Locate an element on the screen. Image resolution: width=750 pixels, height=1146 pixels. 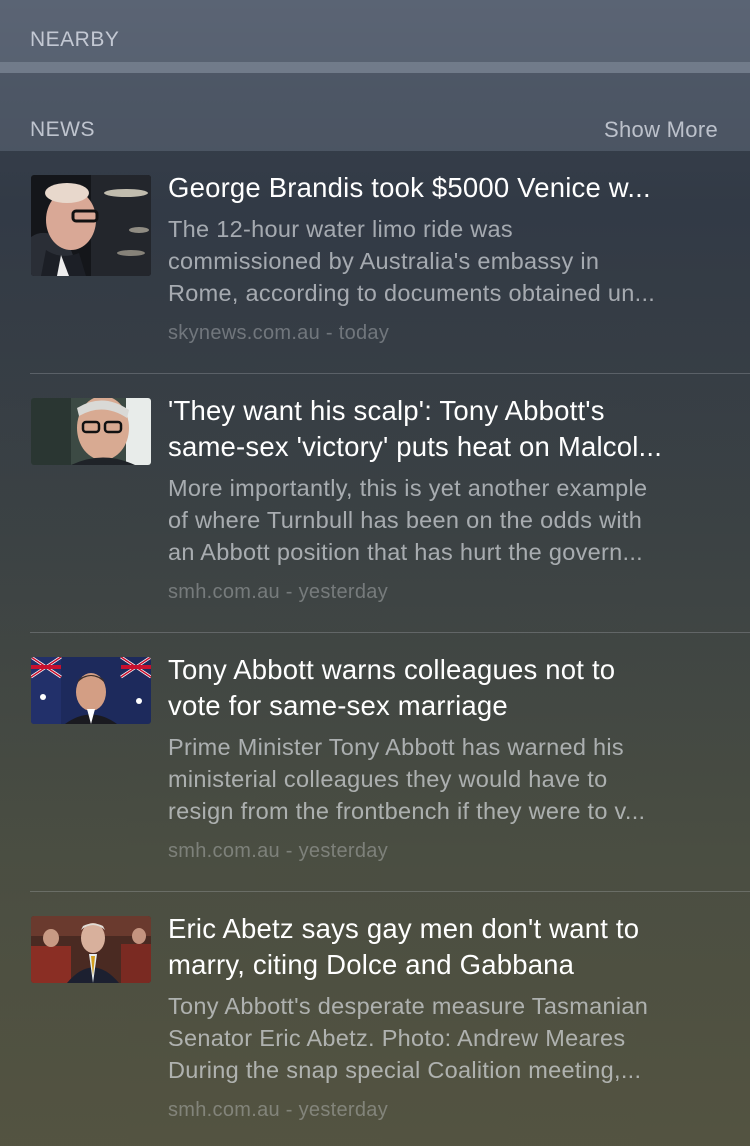
snippet-line: The 12-hour water limo ride was is located at coordinates (340, 229).